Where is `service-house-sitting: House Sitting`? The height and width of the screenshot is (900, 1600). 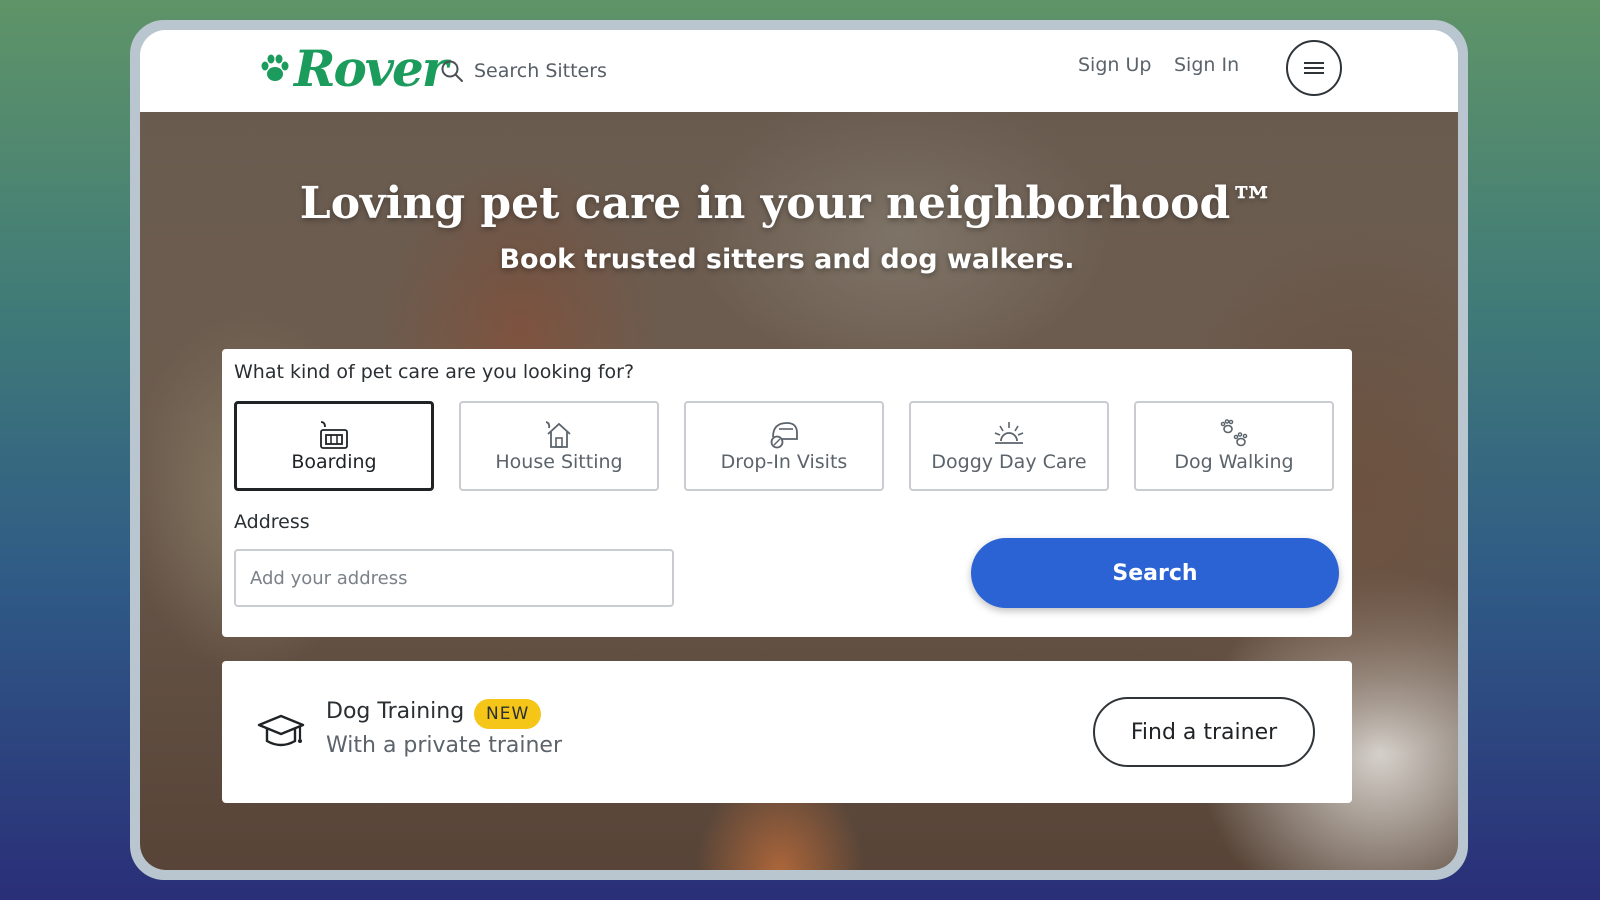
service-house-sitting: House Sitting is located at coordinates (559, 446).